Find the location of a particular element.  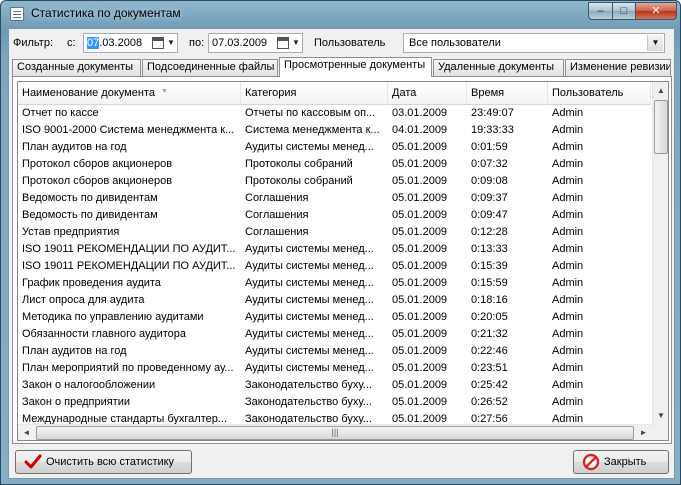

cell-document-name: План аудитов на год is located at coordinates (74, 147).